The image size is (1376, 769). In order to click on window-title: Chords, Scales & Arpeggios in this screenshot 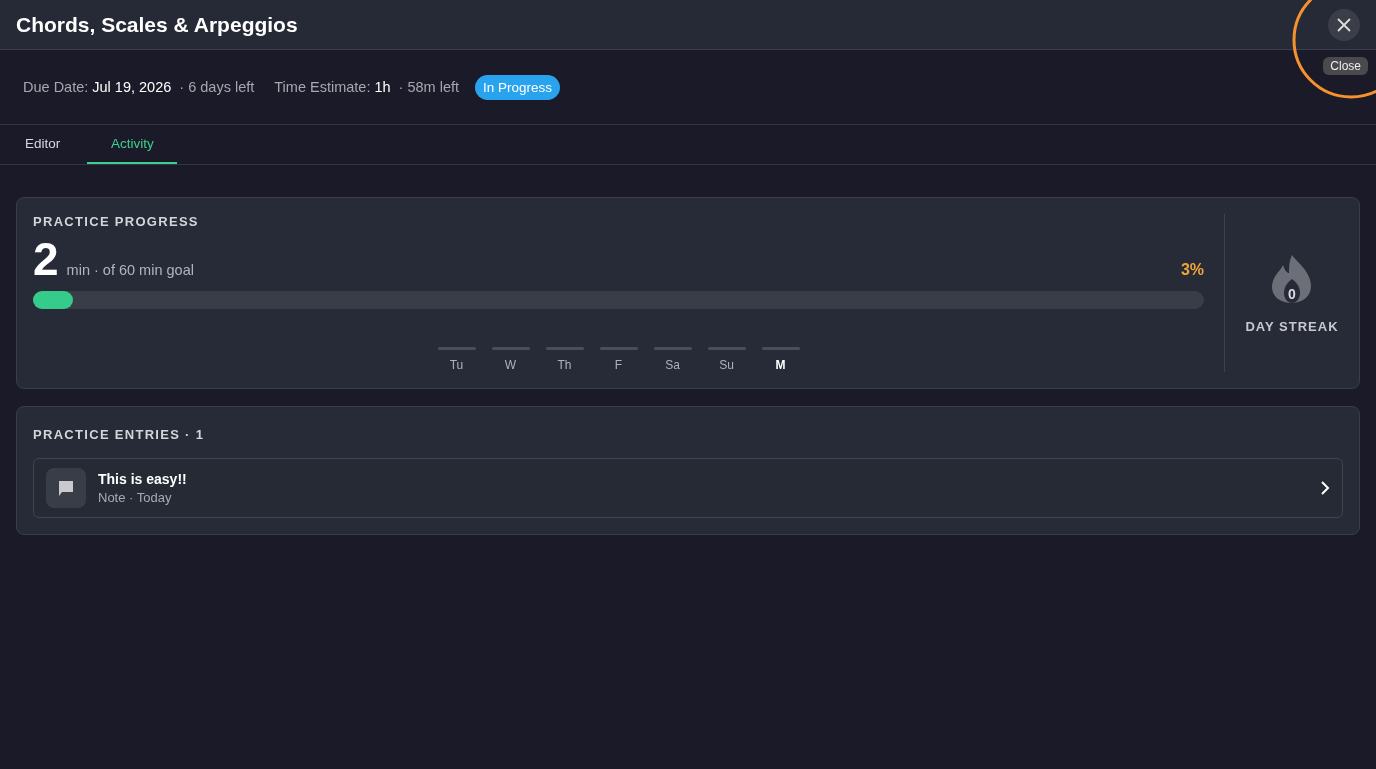, I will do `click(157, 24)`.